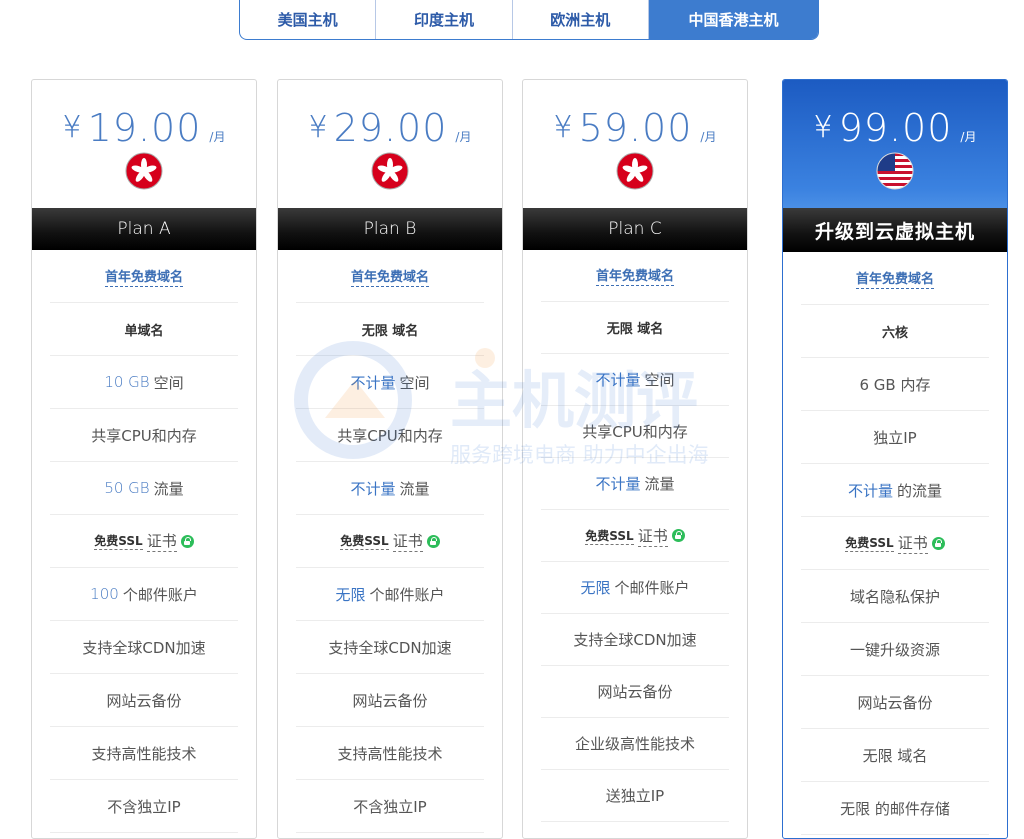 The width and height of the screenshot is (1024, 839). Describe the element at coordinates (390, 229) in the screenshot. I see `plan-name: Plan B` at that location.